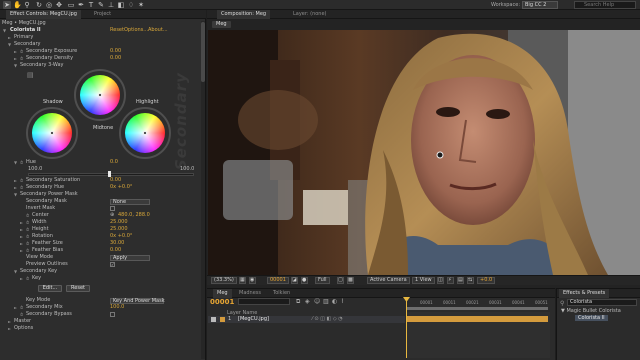 The image size is (640, 360). What do you see at coordinates (322, 280) in the screenshot?
I see `resolution-dropdown: Full` at bounding box center [322, 280].